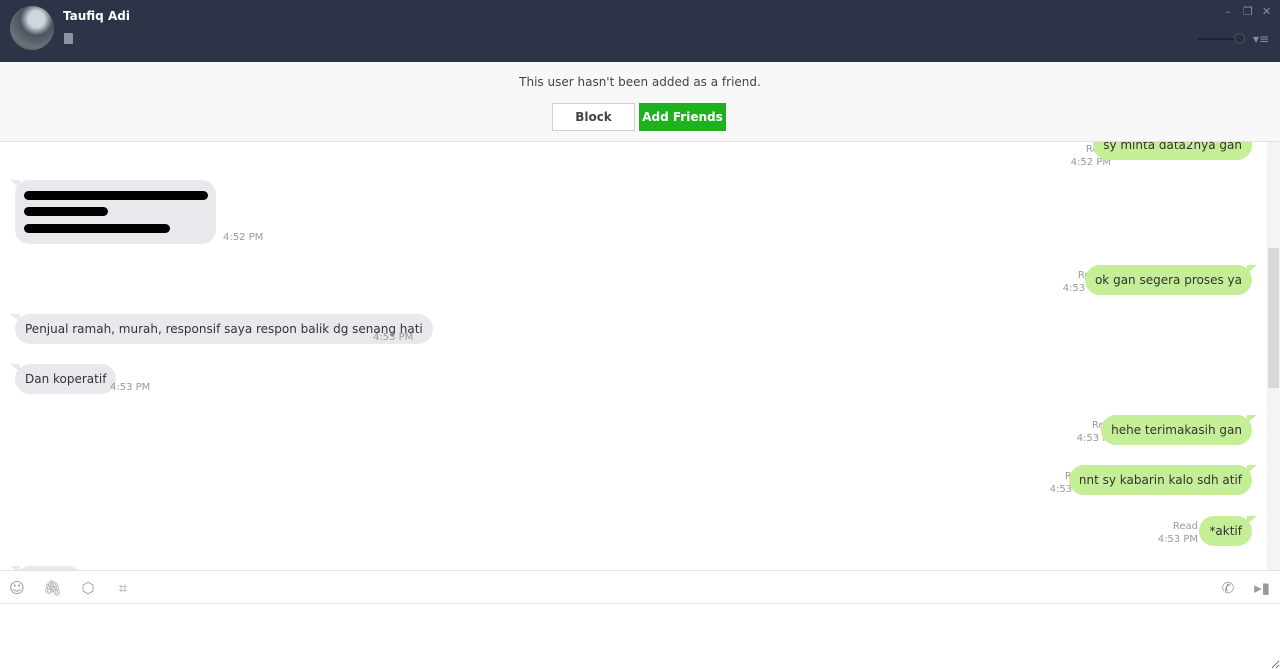  What do you see at coordinates (1273, 318) in the screenshot?
I see `scrollbar-thumb` at bounding box center [1273, 318].